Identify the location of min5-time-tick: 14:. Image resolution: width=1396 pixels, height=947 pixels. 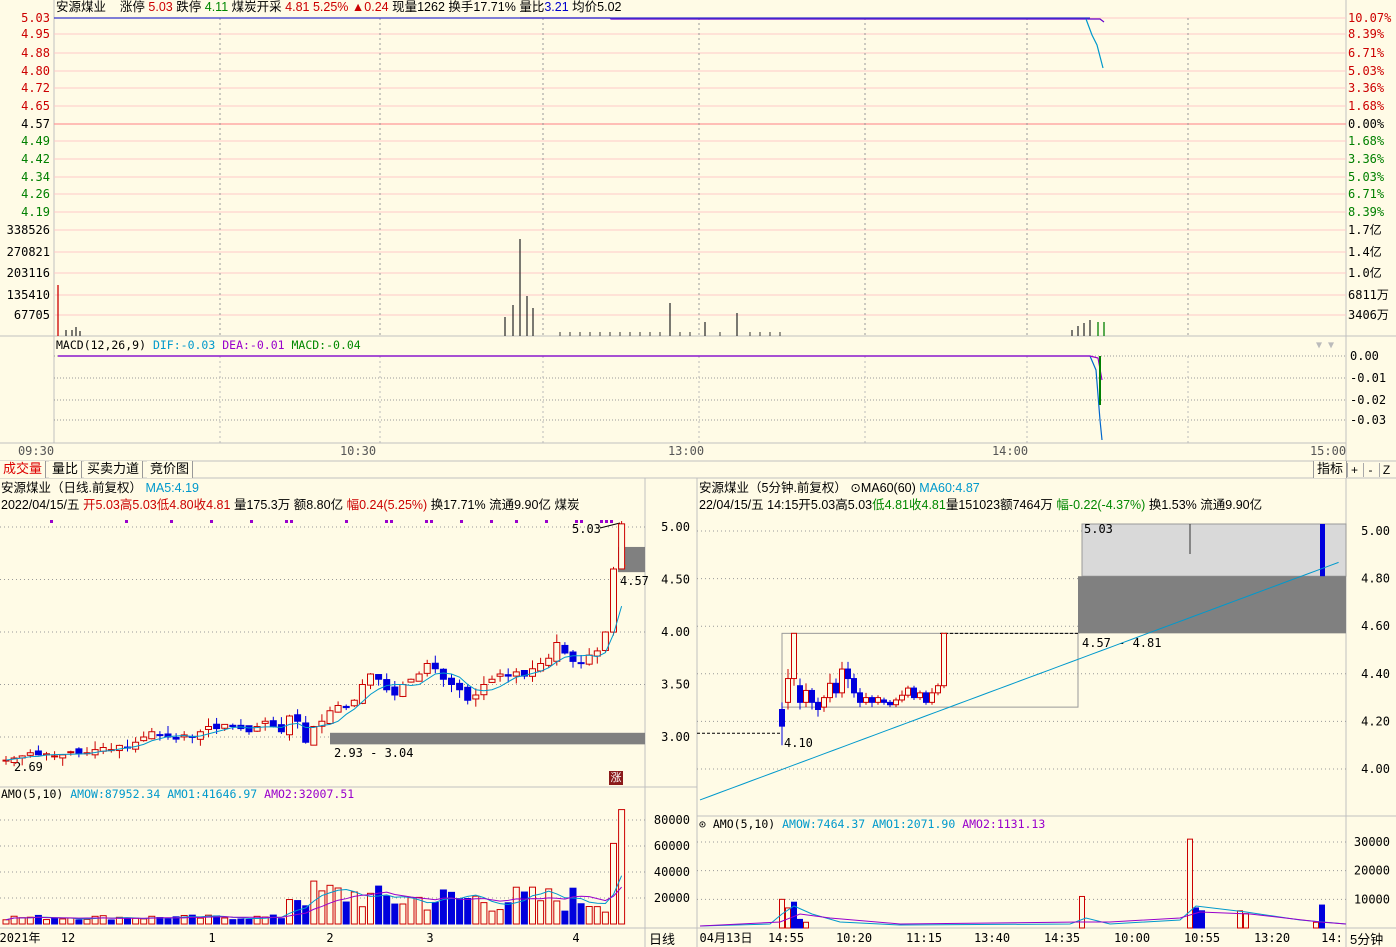
(1332, 938).